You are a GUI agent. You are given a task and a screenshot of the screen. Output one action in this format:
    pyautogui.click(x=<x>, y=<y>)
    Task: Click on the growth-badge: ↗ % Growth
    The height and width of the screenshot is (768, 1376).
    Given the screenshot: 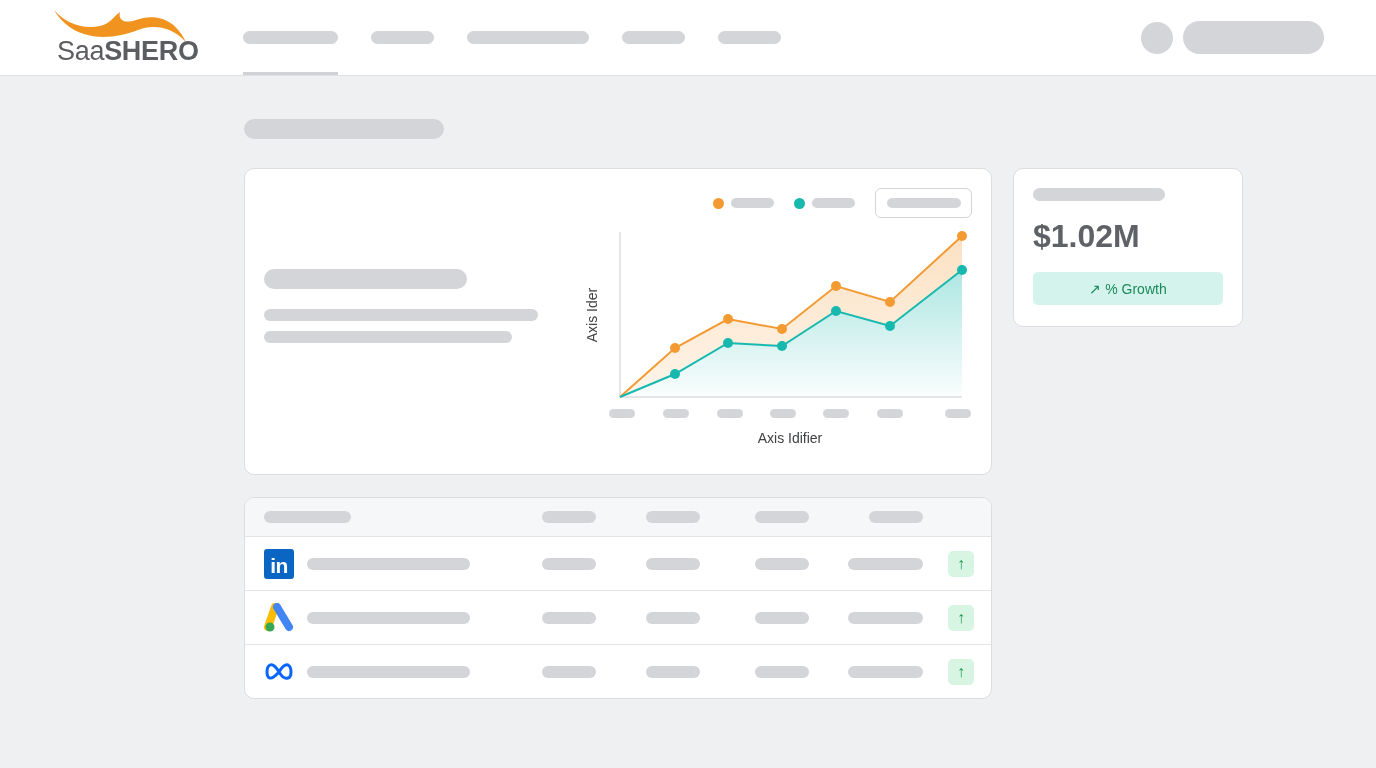 What is the action you would take?
    pyautogui.click(x=1128, y=288)
    